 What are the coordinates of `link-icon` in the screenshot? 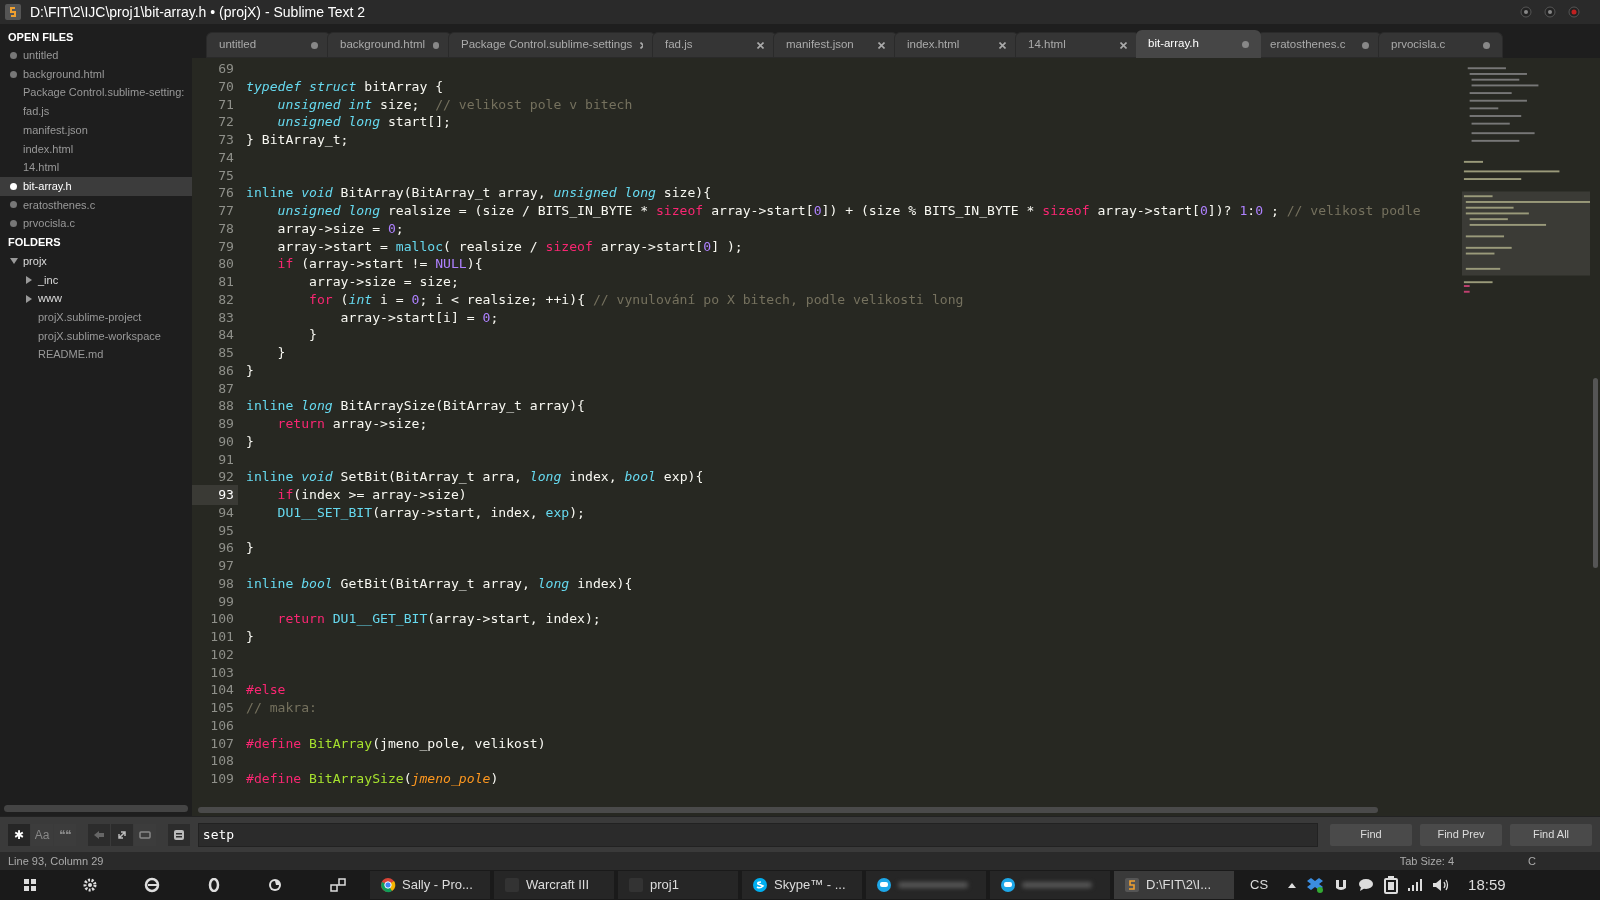 It's located at (122, 834).